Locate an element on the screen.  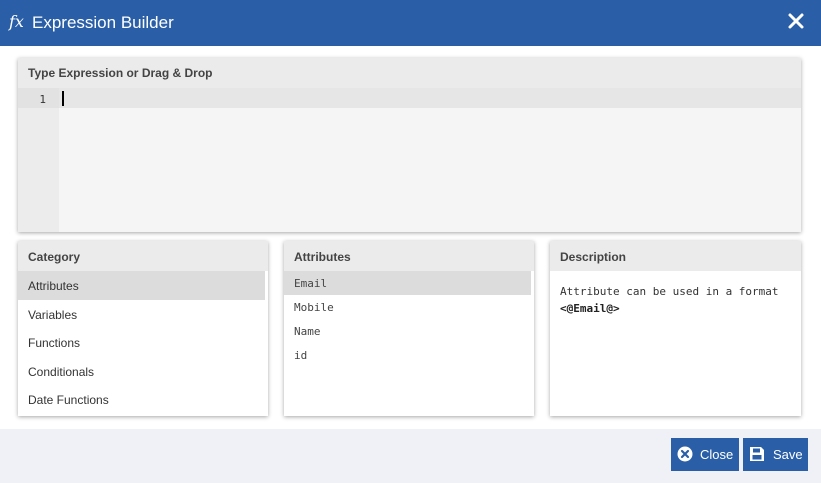
close-icon is located at coordinates (796, 21).